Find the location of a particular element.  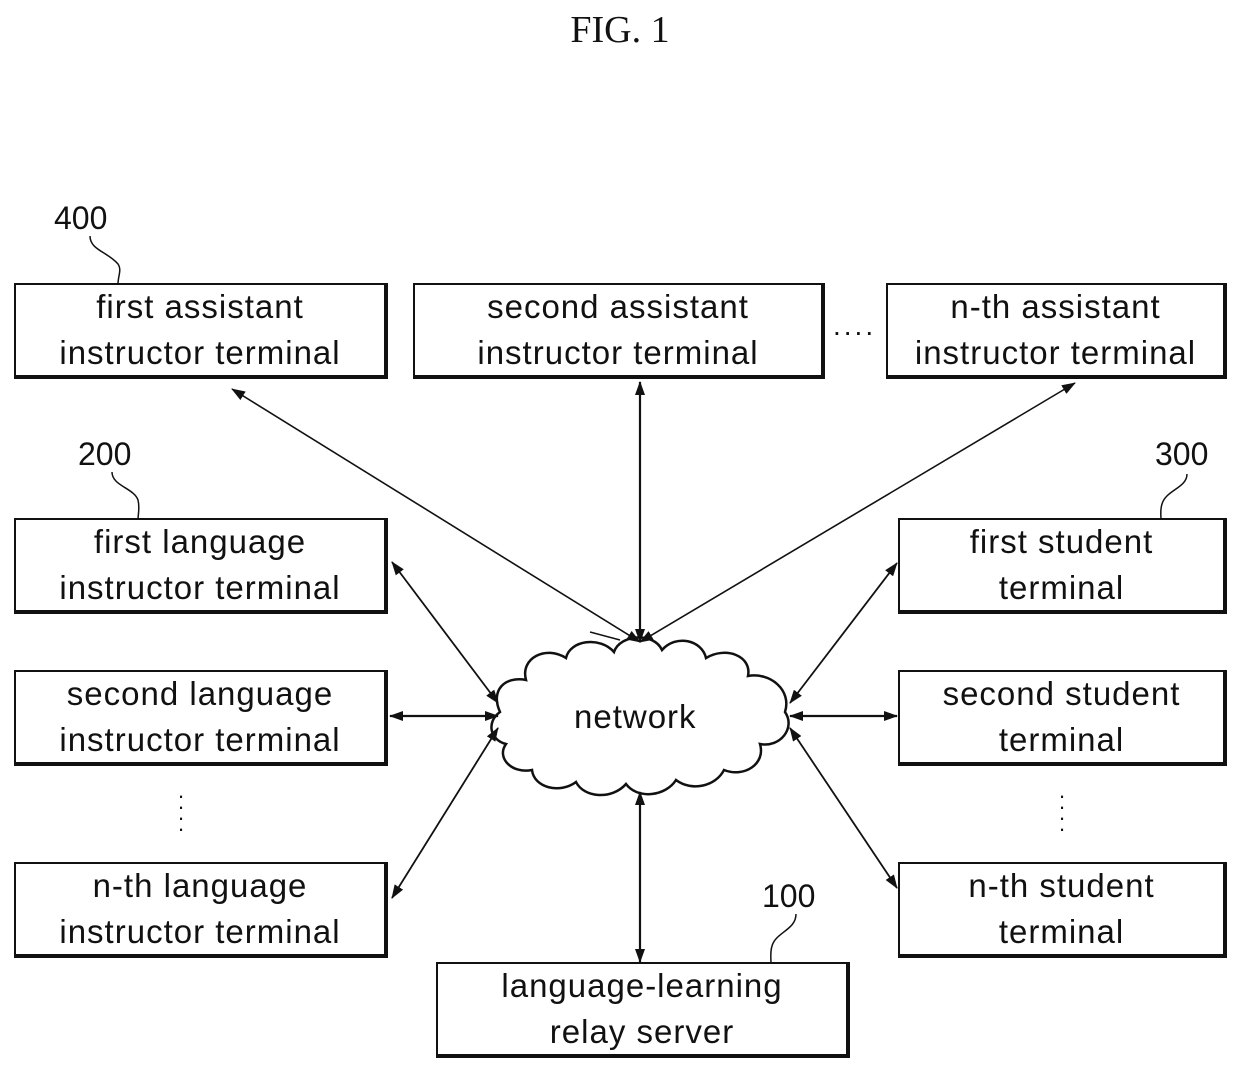

ref-400: 400 is located at coordinates (81, 218).